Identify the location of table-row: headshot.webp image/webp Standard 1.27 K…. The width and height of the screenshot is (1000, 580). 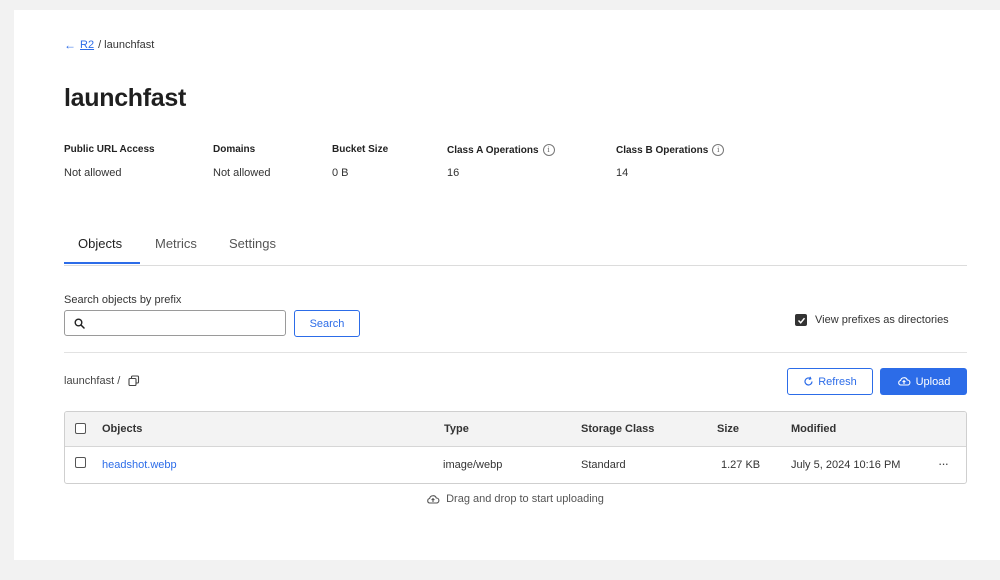
(515, 465).